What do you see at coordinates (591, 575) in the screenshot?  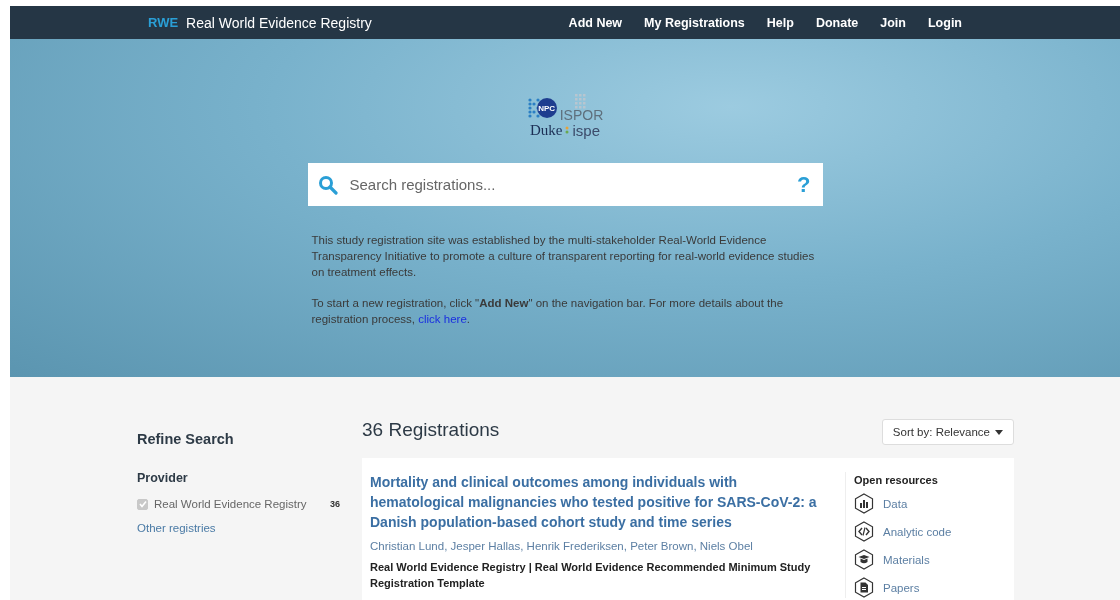 I see `source-text: Real World Evidence Registry | Real World Evidence Recommended Minimum Study Registration Template` at bounding box center [591, 575].